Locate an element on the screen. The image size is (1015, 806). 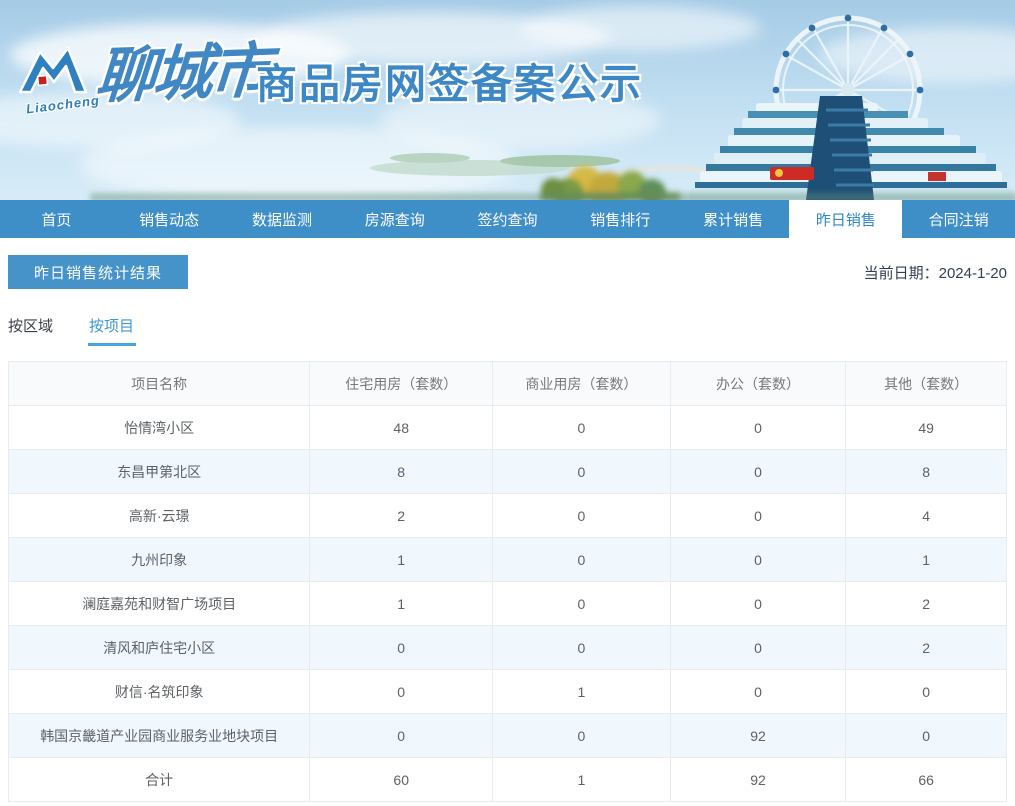
table-cell: 合计 is located at coordinates (159, 779).